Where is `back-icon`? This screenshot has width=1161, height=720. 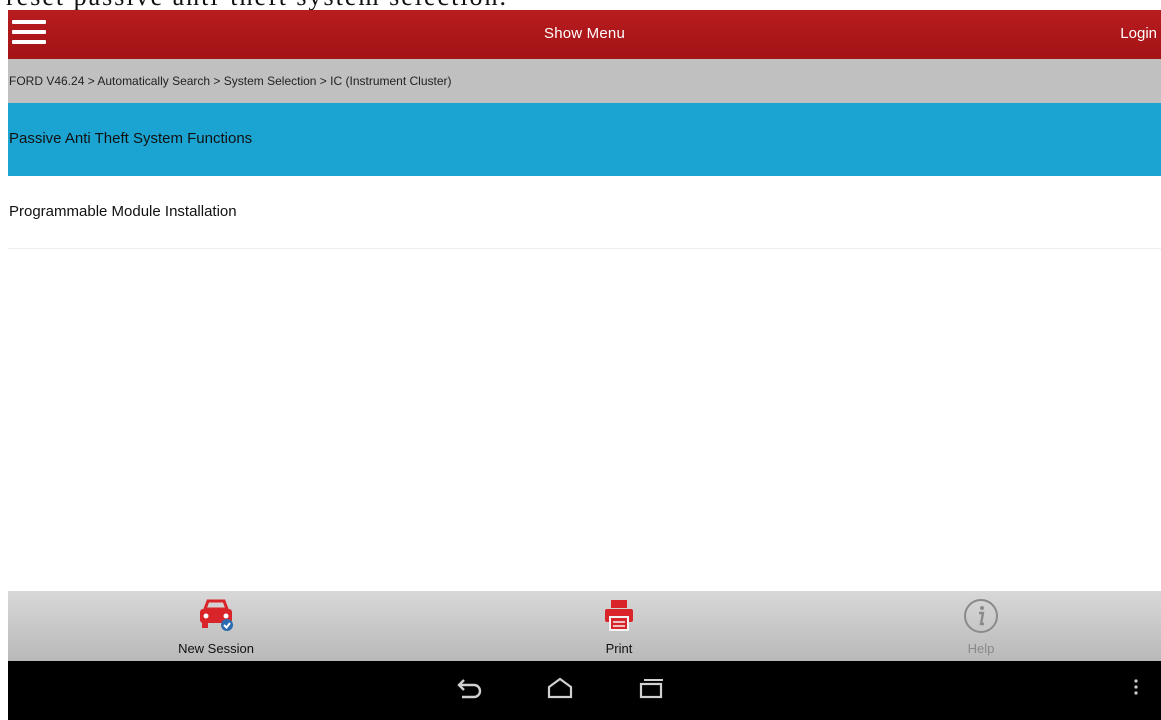
back-icon is located at coordinates (468, 688).